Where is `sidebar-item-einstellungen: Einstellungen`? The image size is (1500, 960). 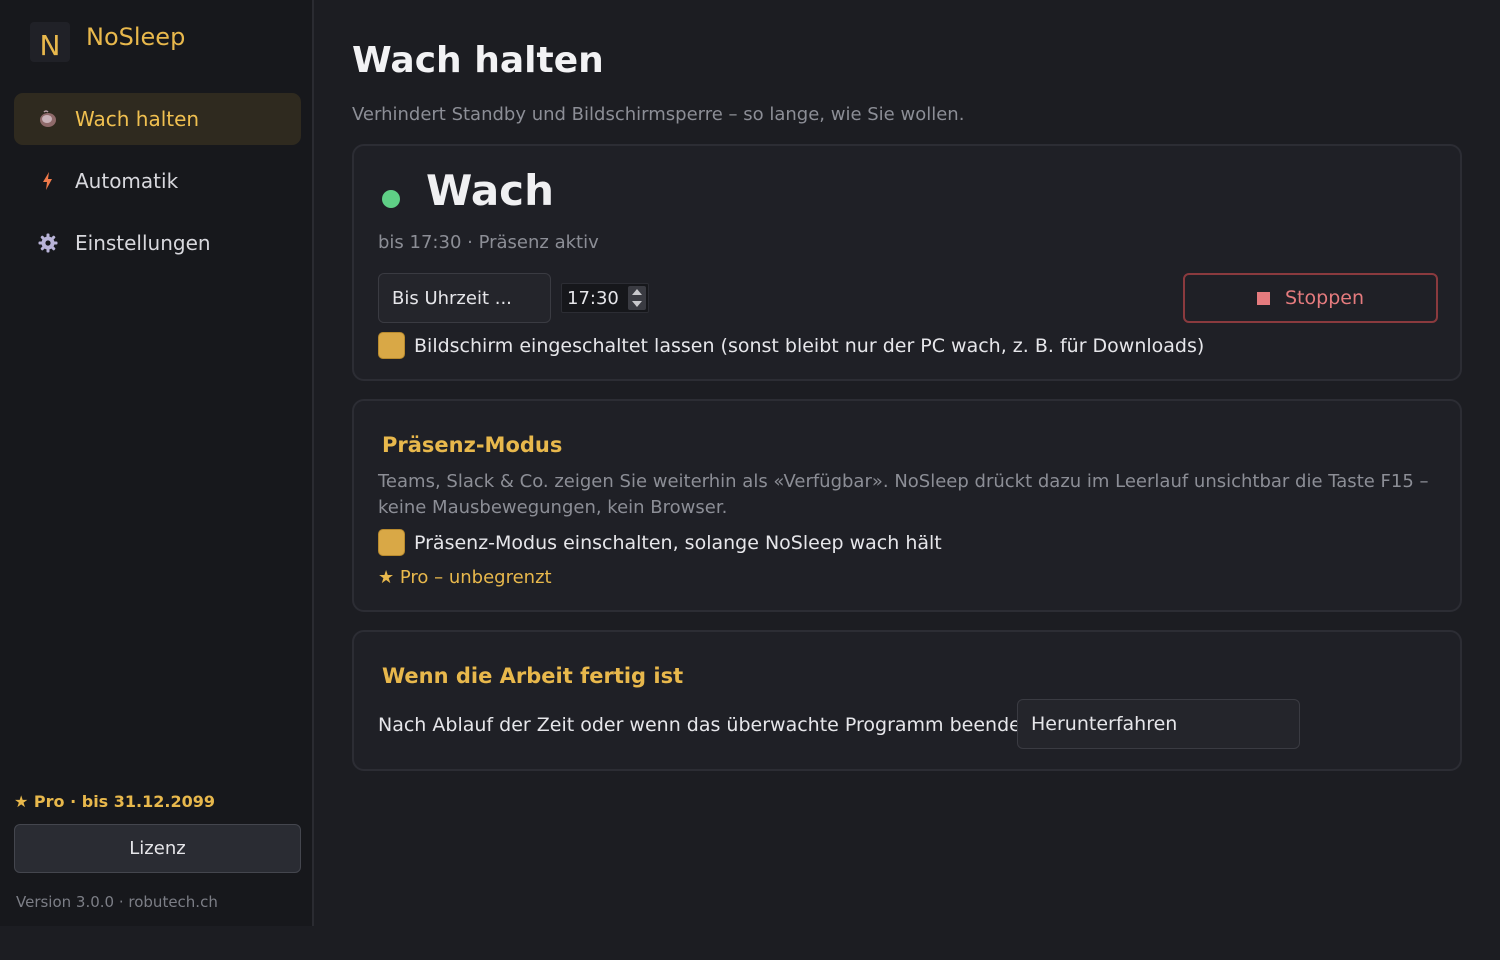
sidebar-item-einstellungen: Einstellungen is located at coordinates (157, 243).